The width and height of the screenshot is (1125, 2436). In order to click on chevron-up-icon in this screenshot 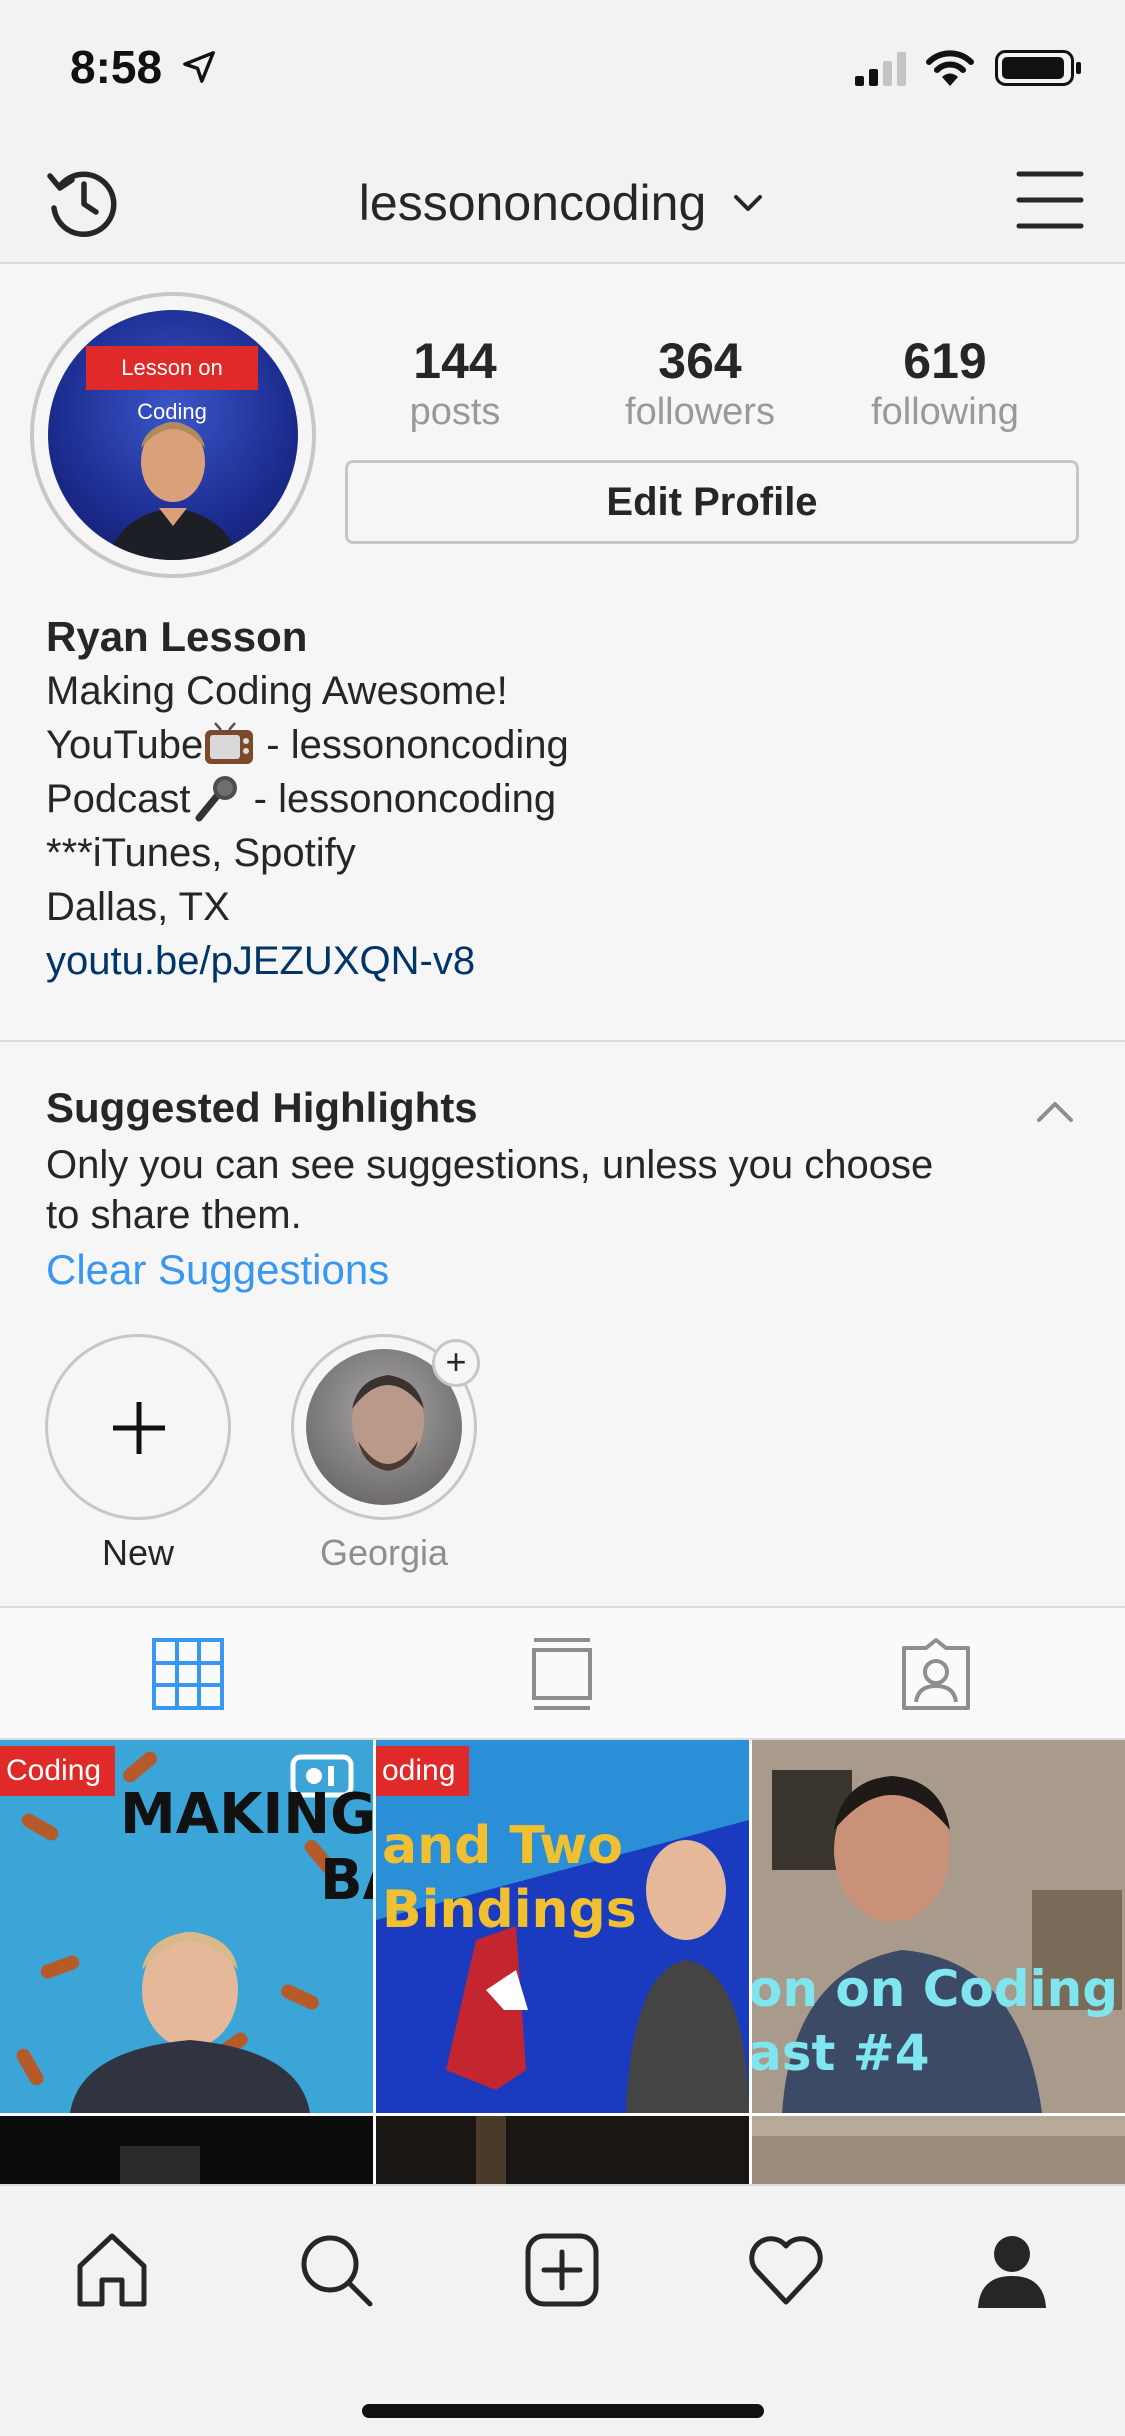, I will do `click(1055, 1112)`.